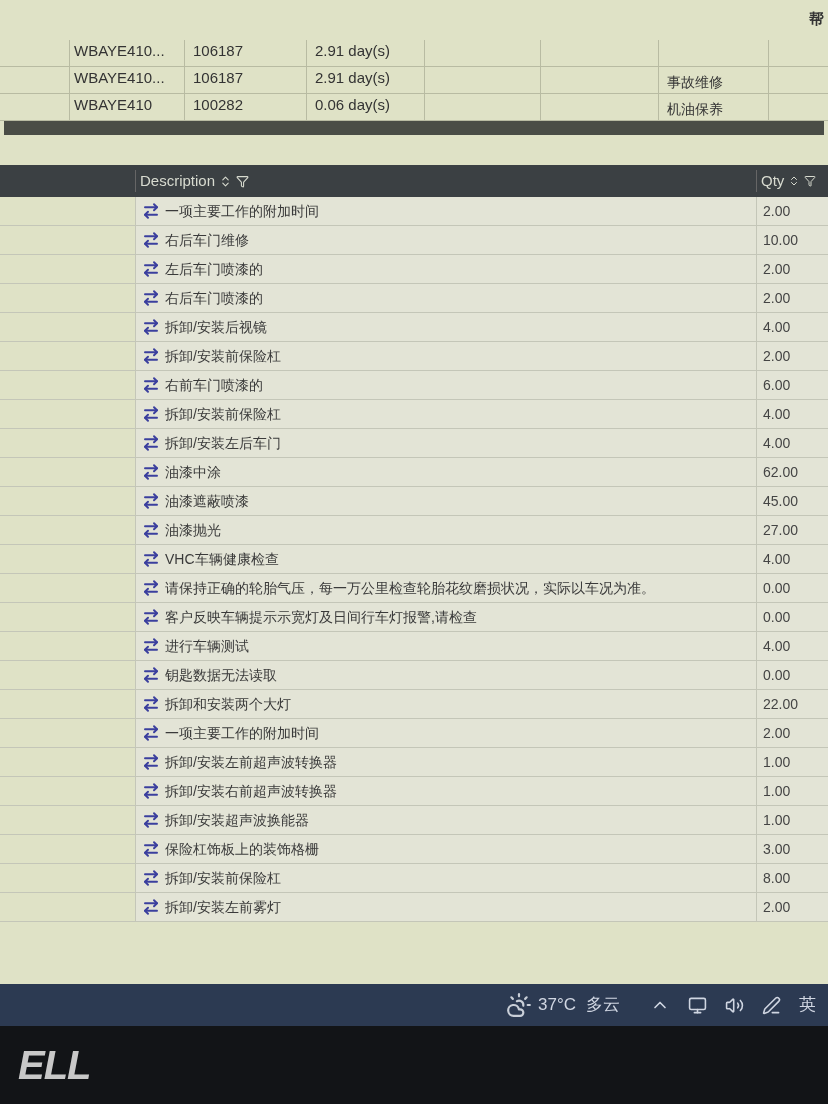 The width and height of the screenshot is (828, 1104). I want to click on table-cell-text: 保险杠饰板上的装饰格栅, so click(242, 849).